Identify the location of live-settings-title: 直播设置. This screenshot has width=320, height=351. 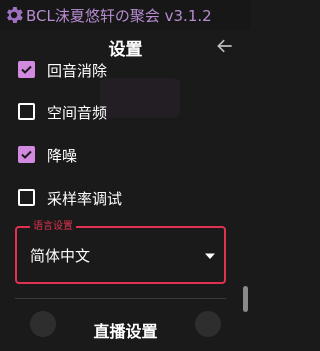
(125, 331).